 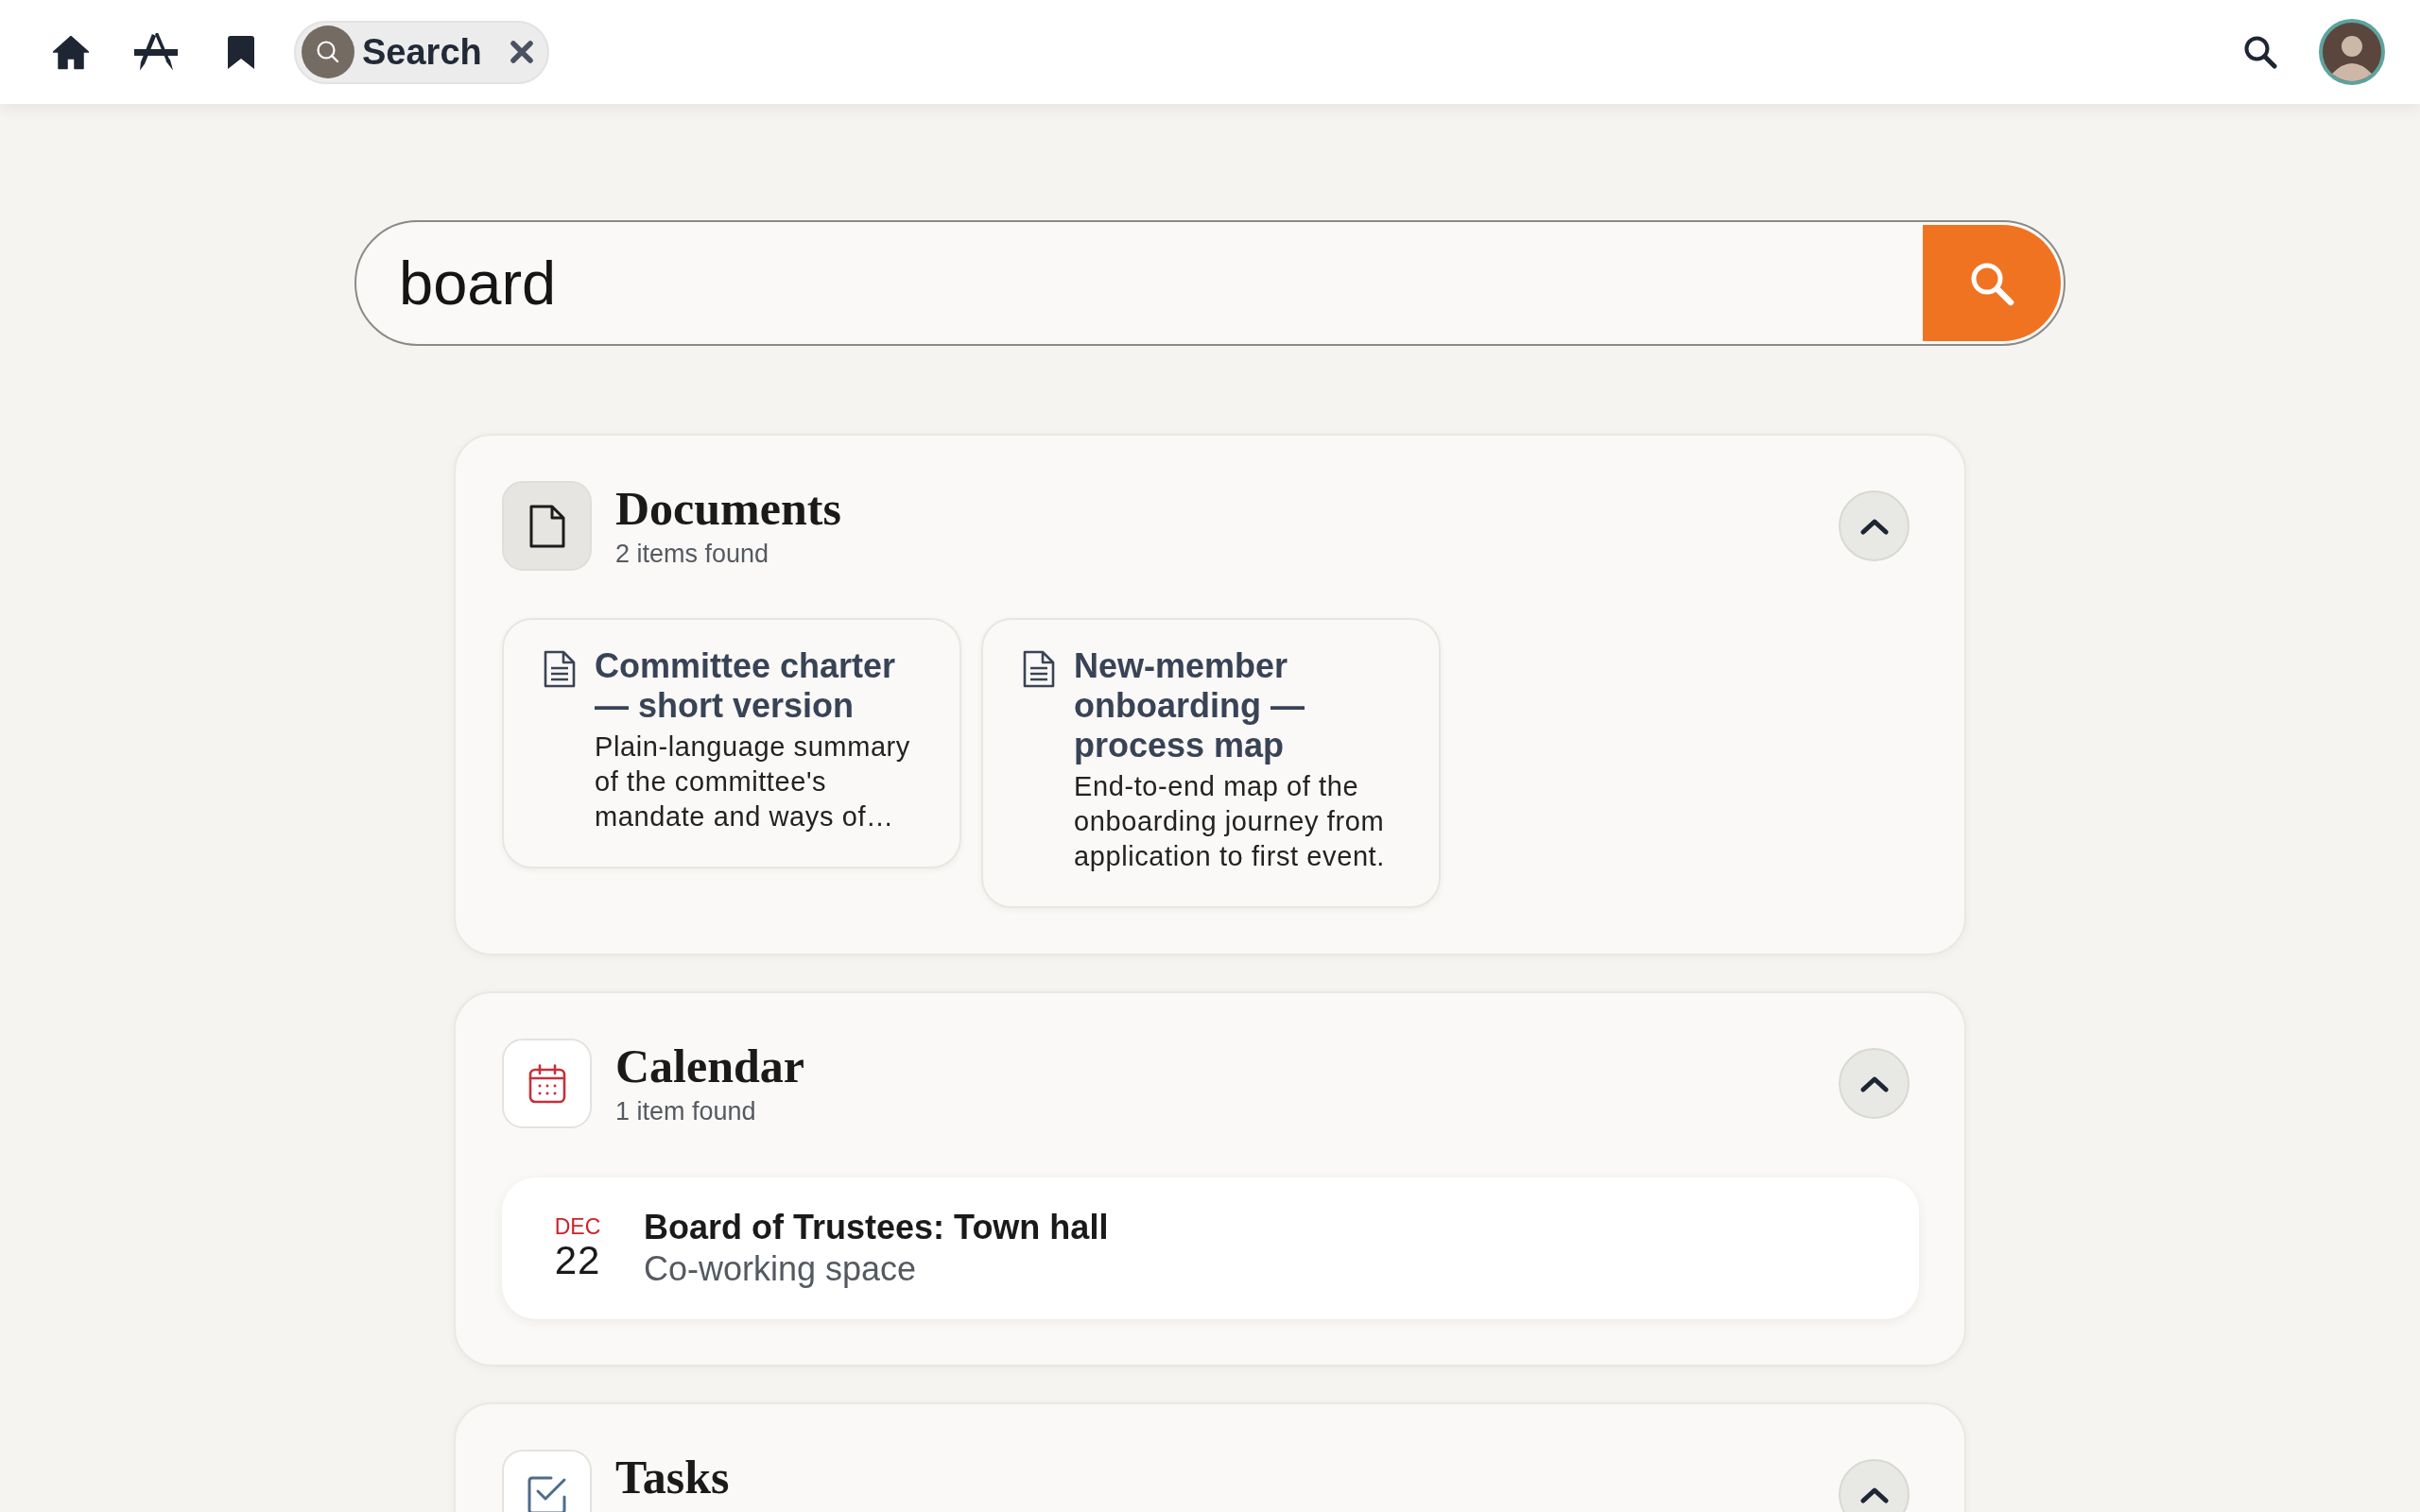 I want to click on search-input: board, so click(x=1141, y=283).